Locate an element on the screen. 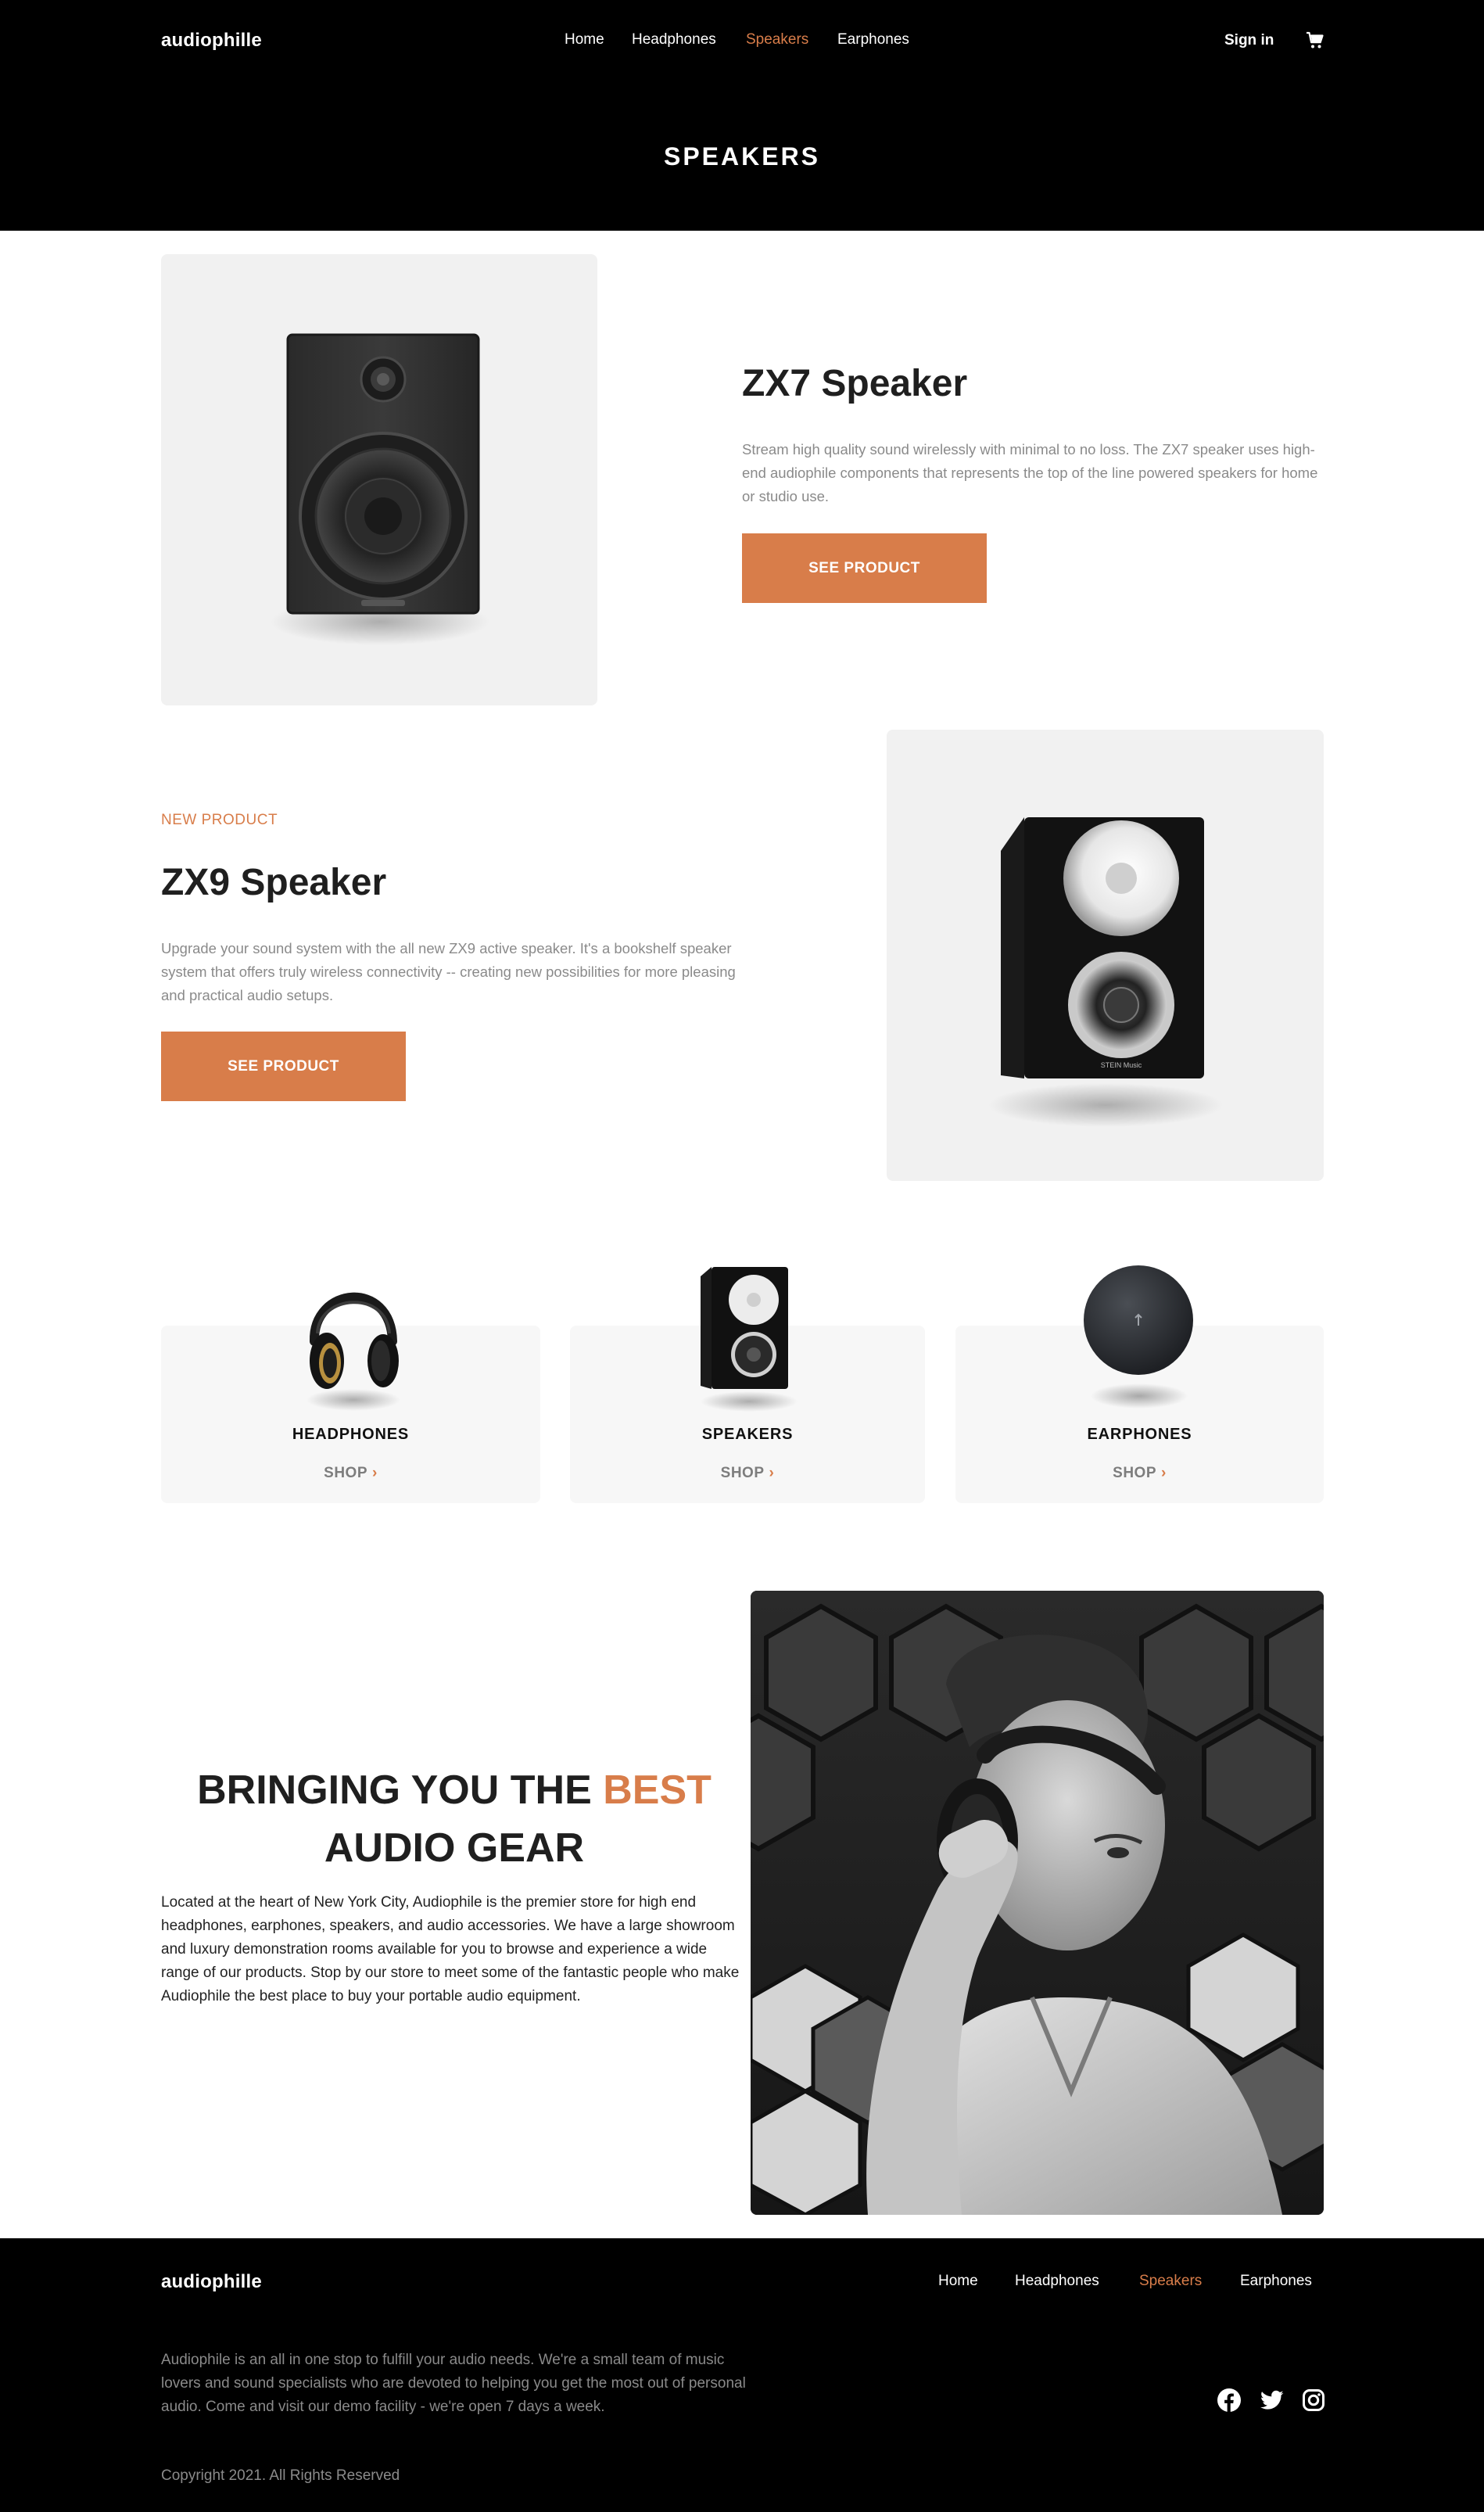  zx7-title: ZX7 Speaker is located at coordinates (855, 384).